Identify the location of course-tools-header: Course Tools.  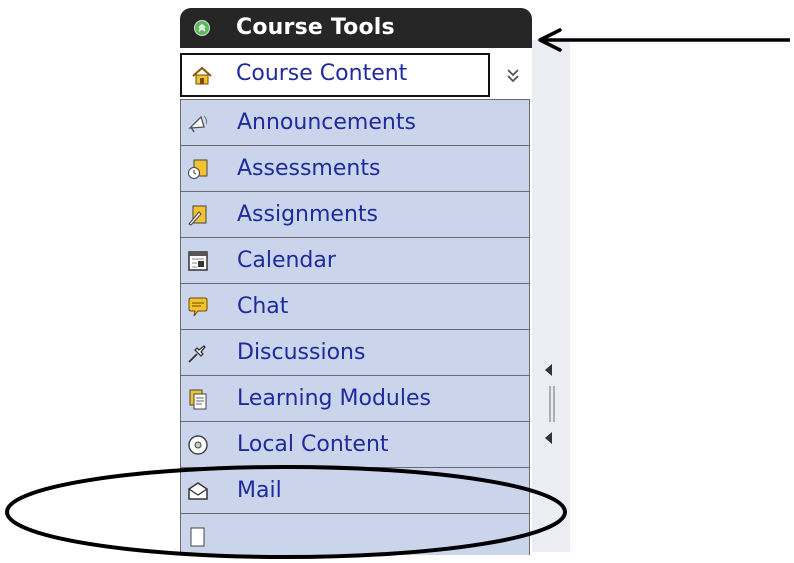
(356, 28).